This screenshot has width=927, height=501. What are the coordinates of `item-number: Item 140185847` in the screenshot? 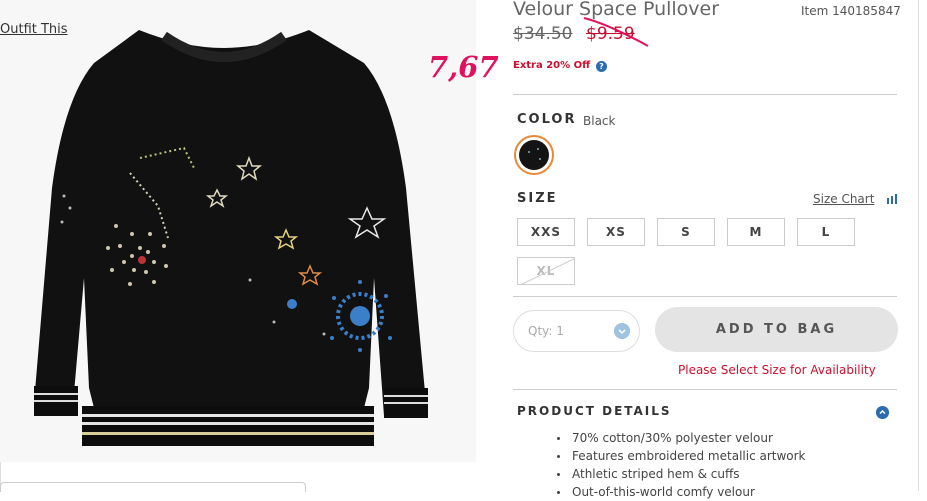 It's located at (851, 11).